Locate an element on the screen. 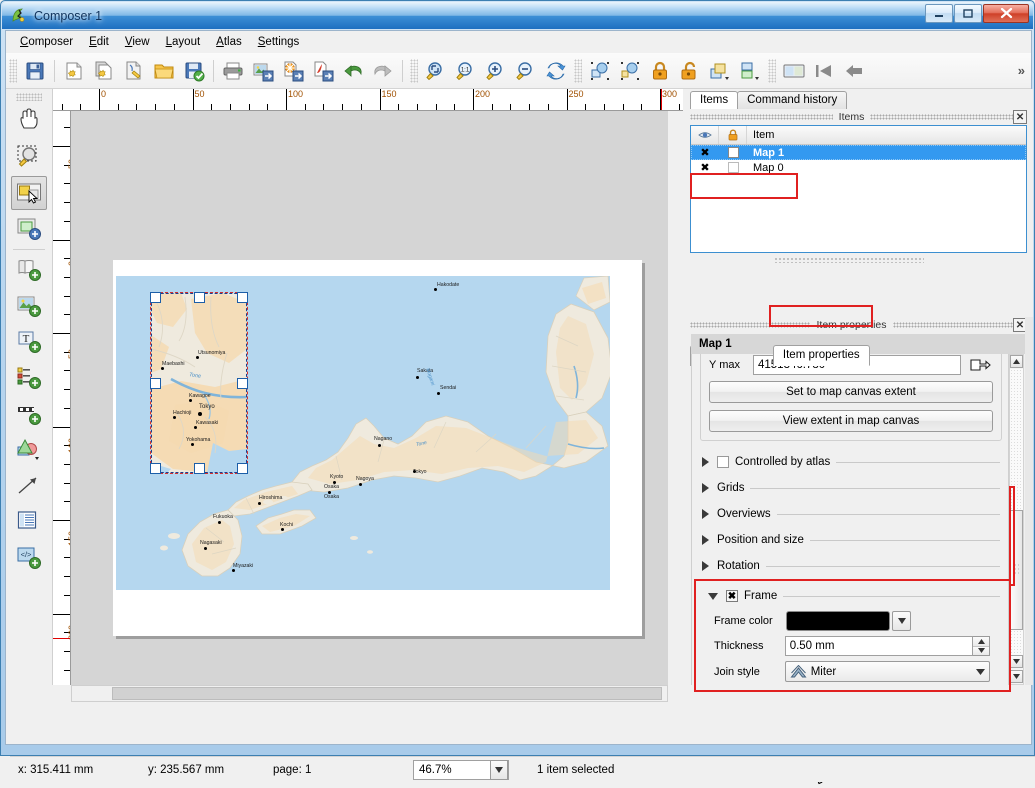  unlock-items-icon is located at coordinates (690, 71).